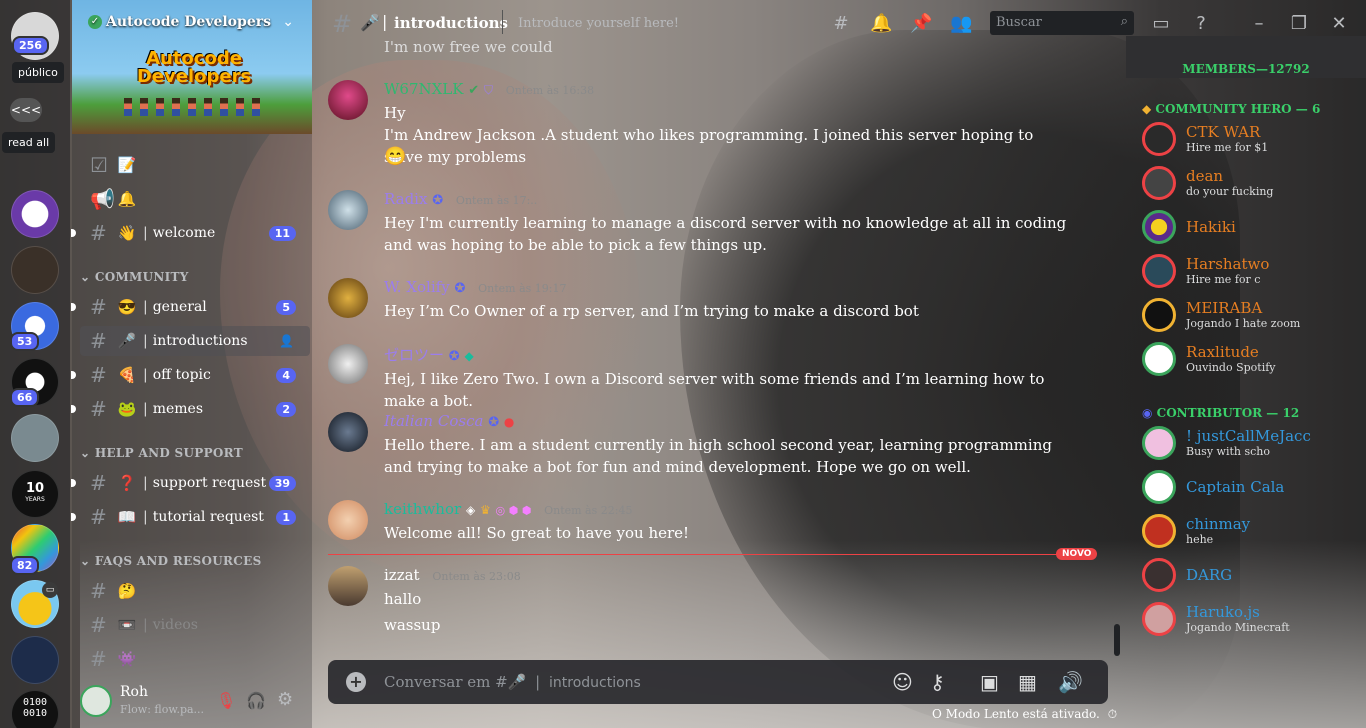 The width and height of the screenshot is (1366, 728). Describe the element at coordinates (171, 561) in the screenshot. I see `category-faqs: ⌄ FAQS AND RESOURCES` at that location.